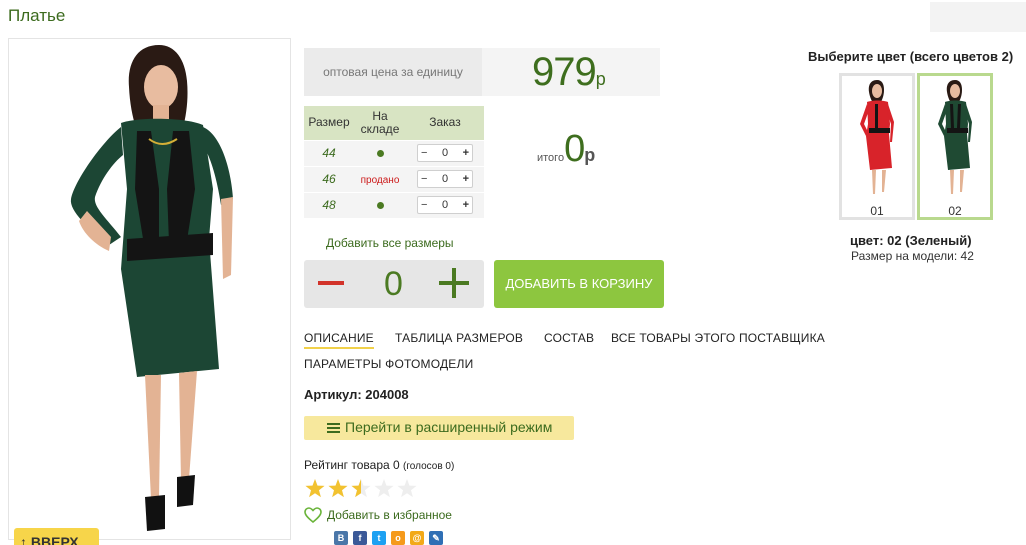 The width and height of the screenshot is (1026, 545). Describe the element at coordinates (379, 538) in the screenshot. I see `twitter-icon: t` at that location.